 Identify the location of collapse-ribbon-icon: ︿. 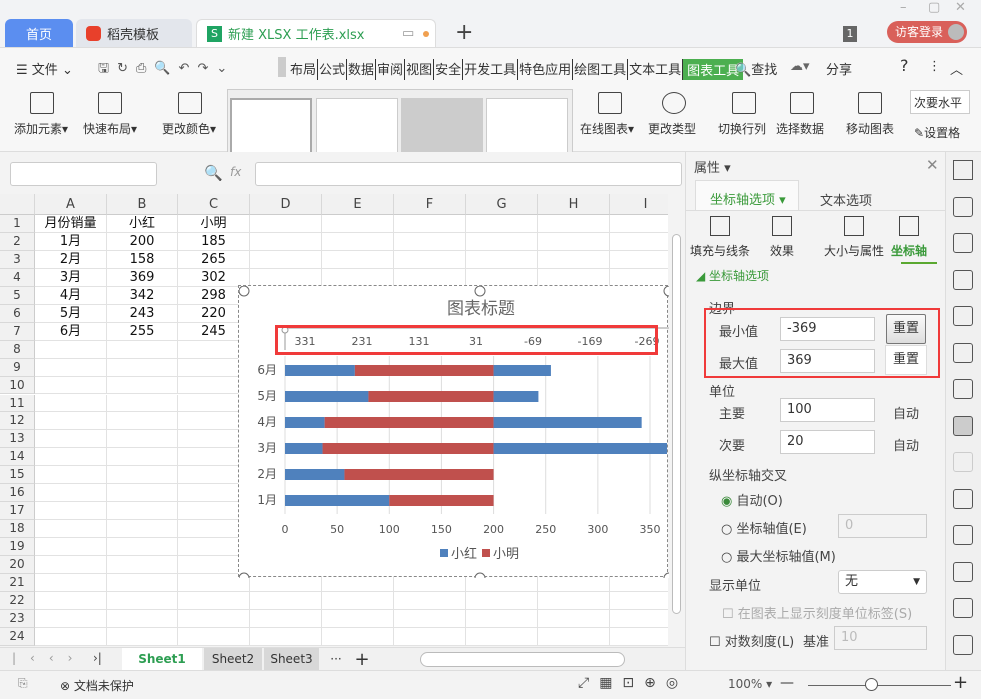
(956, 68).